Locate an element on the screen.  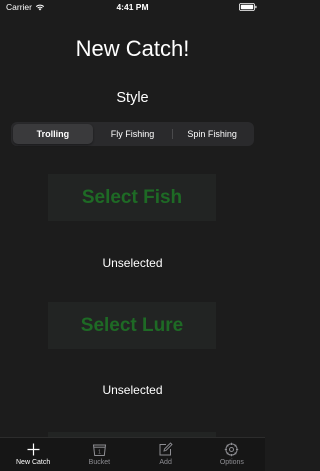
fish-selection-value: Unselected is located at coordinates (132, 263).